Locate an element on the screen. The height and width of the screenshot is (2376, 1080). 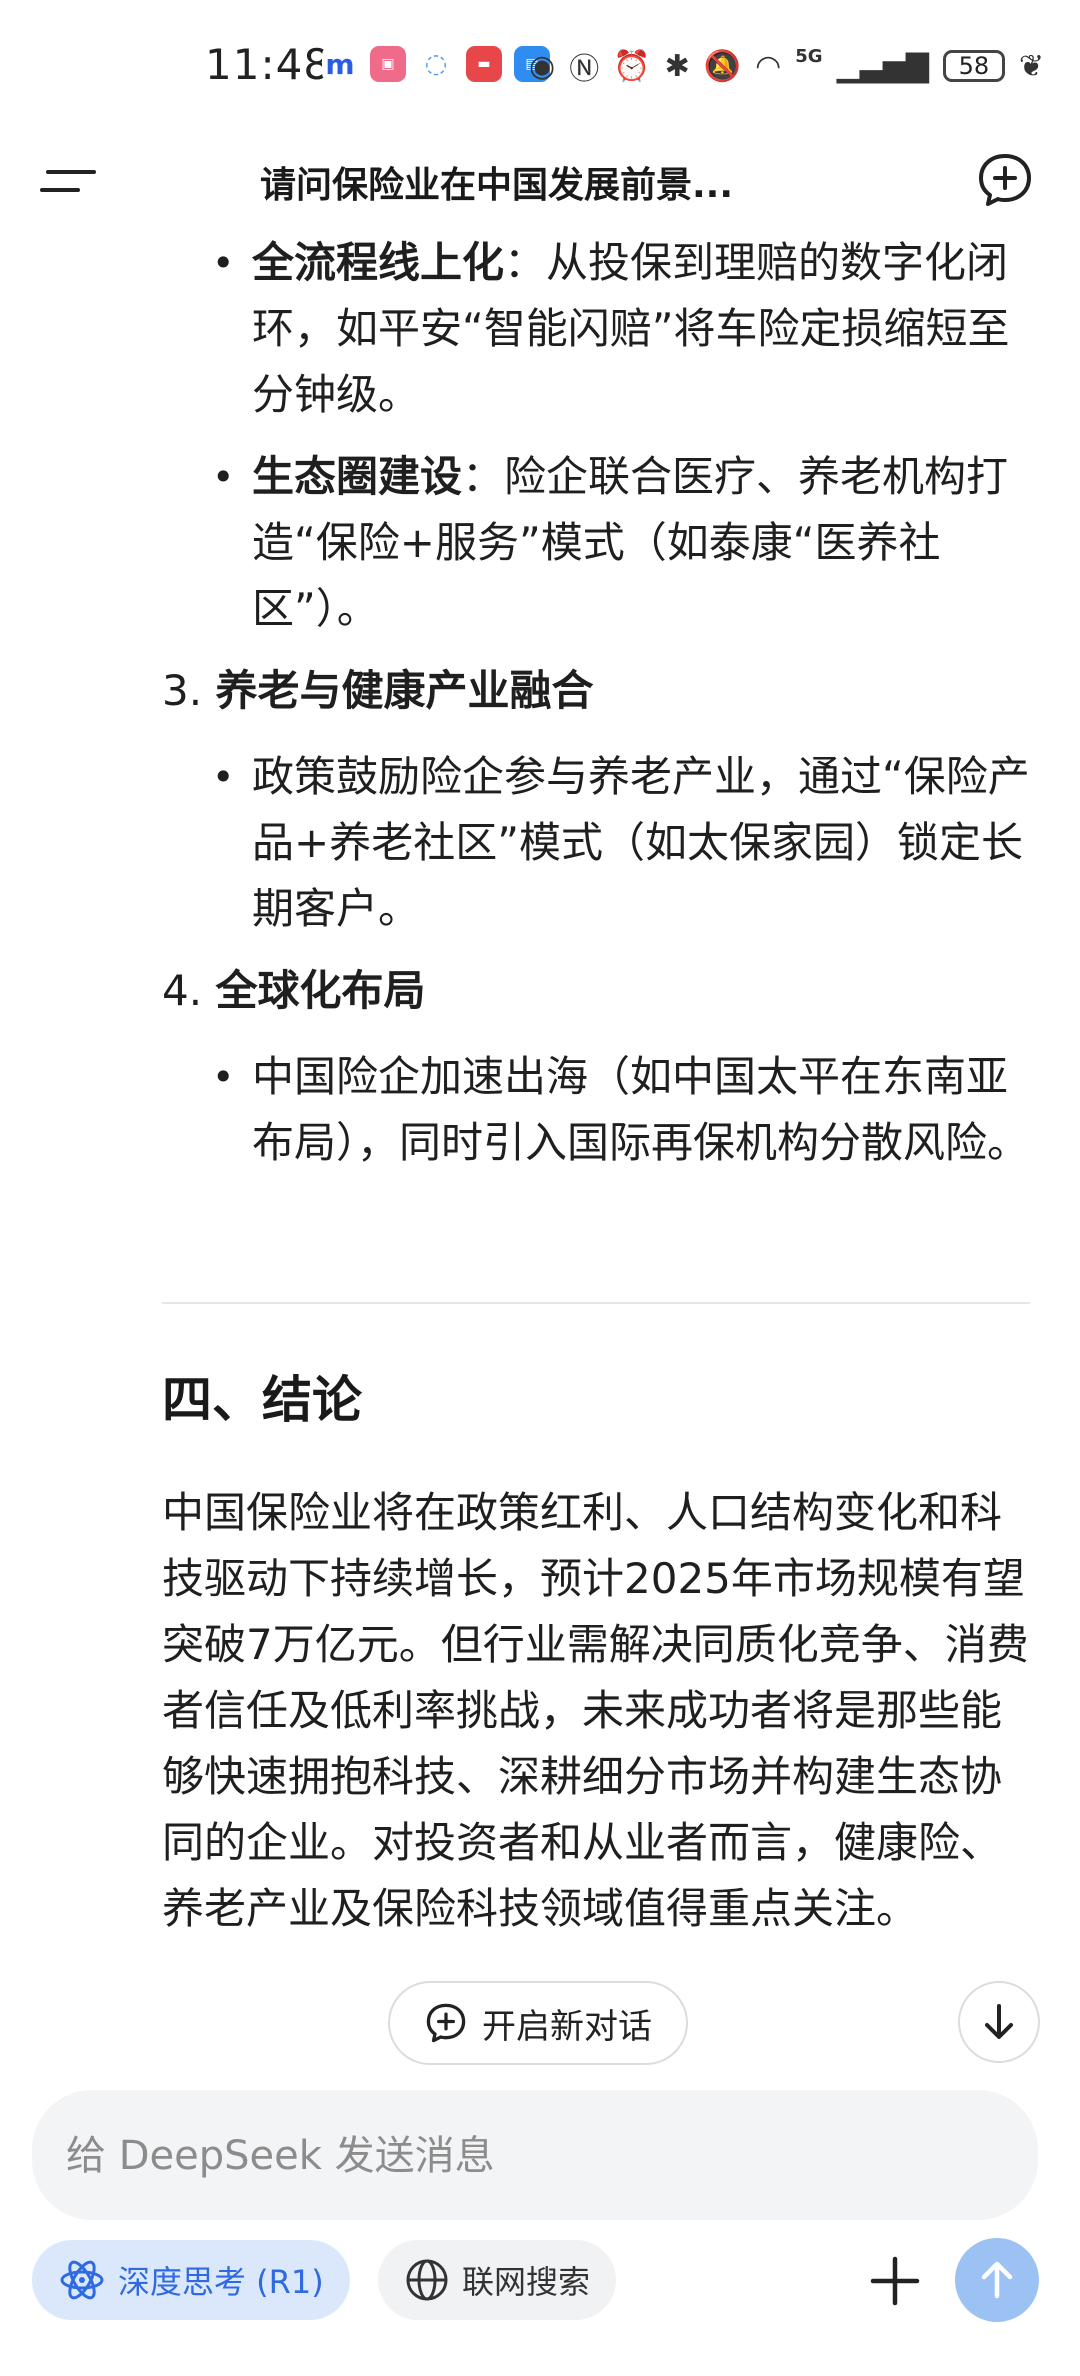
numbered-heading: 3. 养老与健康产业融合 is located at coordinates (377, 691).